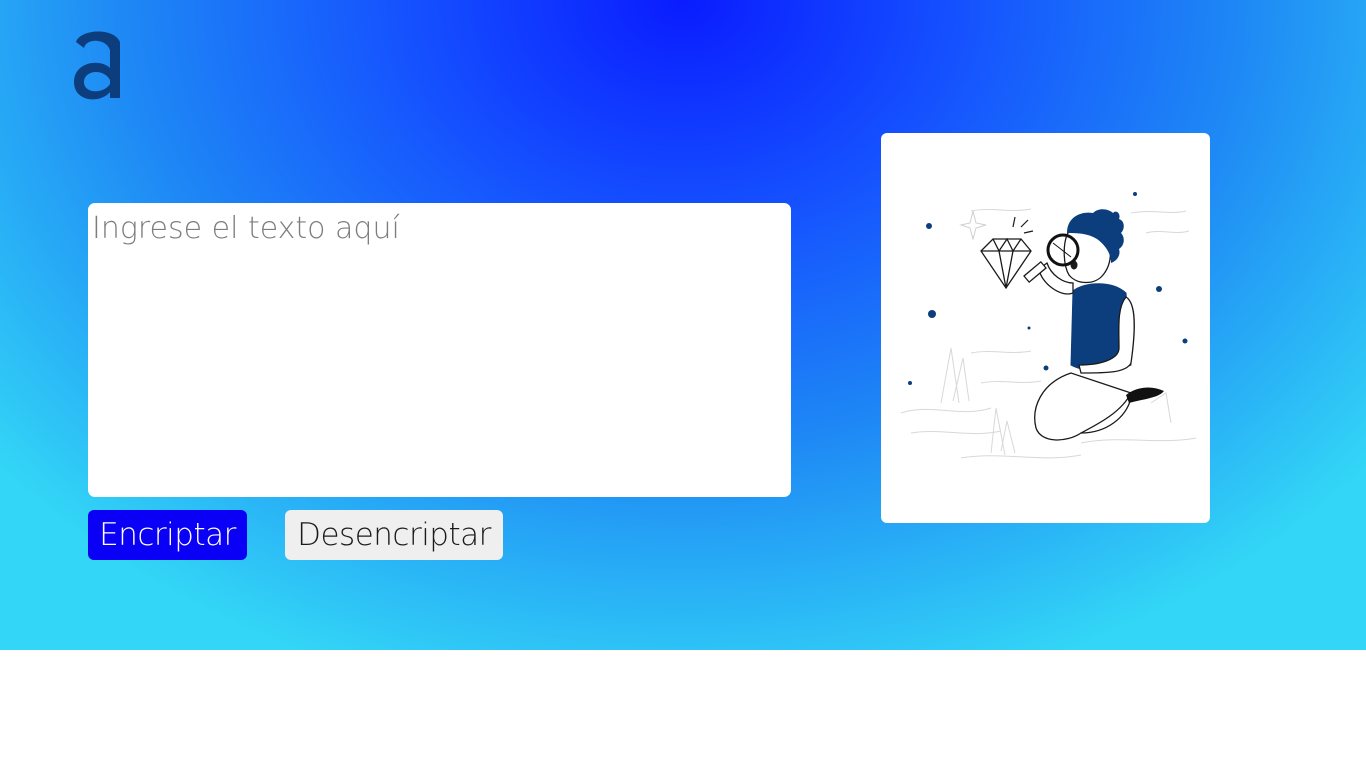 The image size is (1366, 768). Describe the element at coordinates (394, 535) in the screenshot. I see `decrypt-button: Desencriptar` at that location.